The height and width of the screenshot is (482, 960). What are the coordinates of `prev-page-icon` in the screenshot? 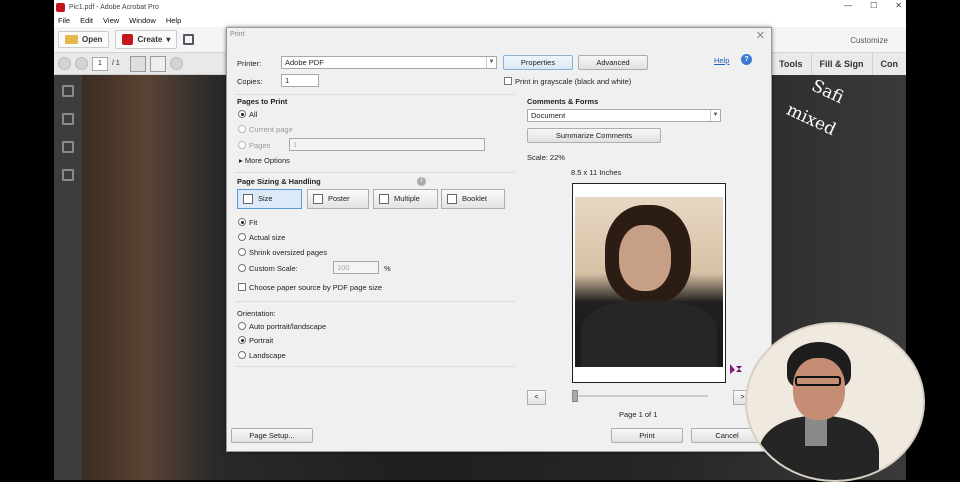 It's located at (64, 63).